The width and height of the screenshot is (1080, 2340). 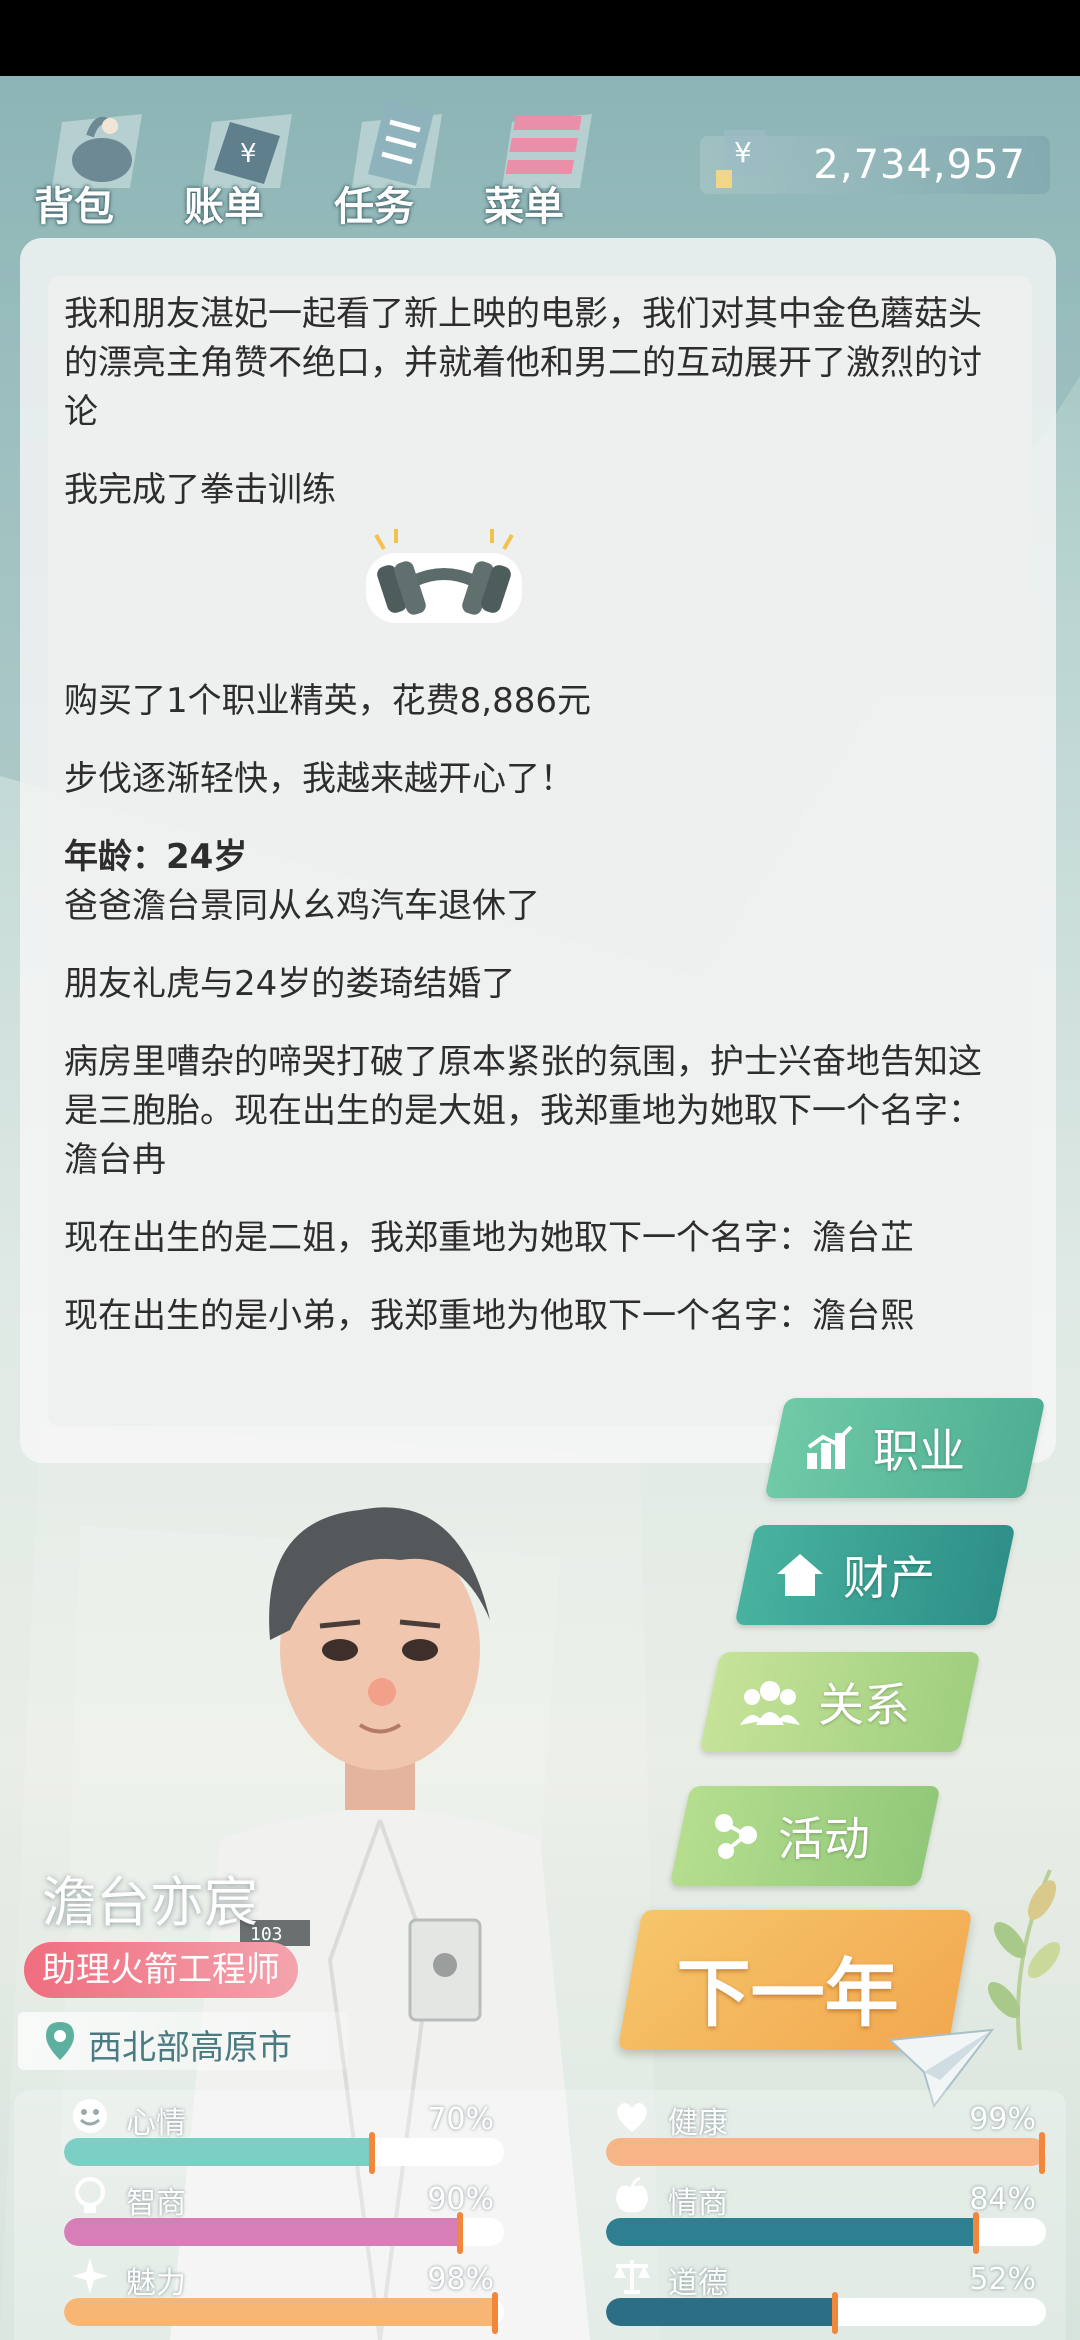 I want to click on character-name: 澹台亦宸, so click(x=150, y=1902).